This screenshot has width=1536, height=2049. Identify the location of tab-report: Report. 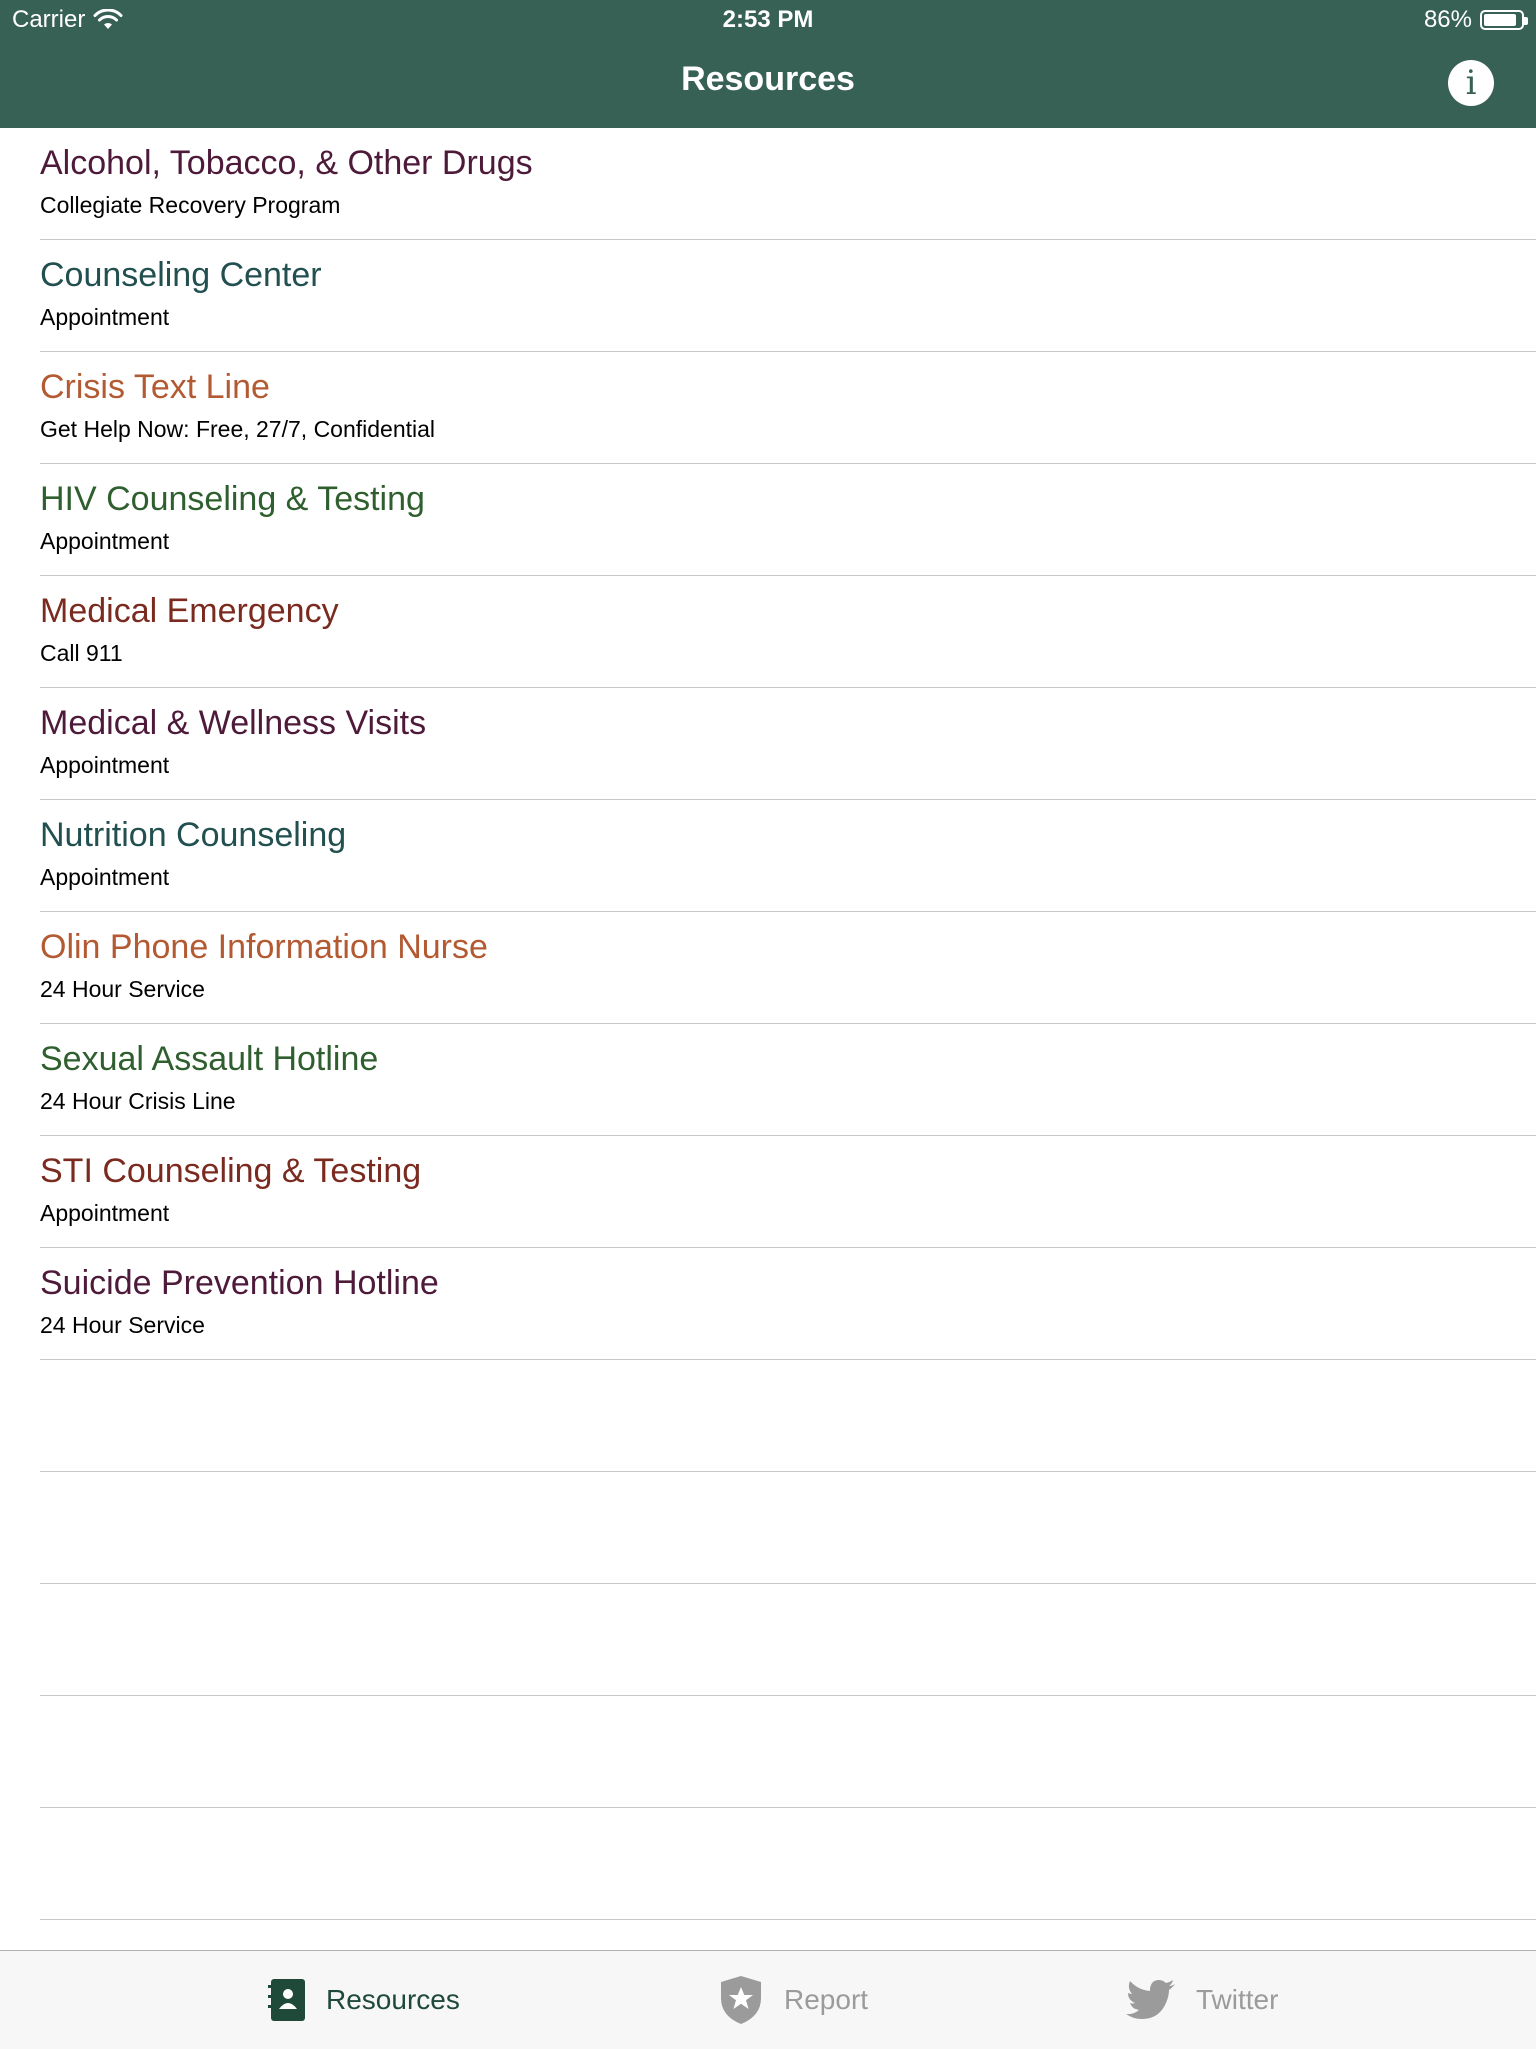
(793, 2000).